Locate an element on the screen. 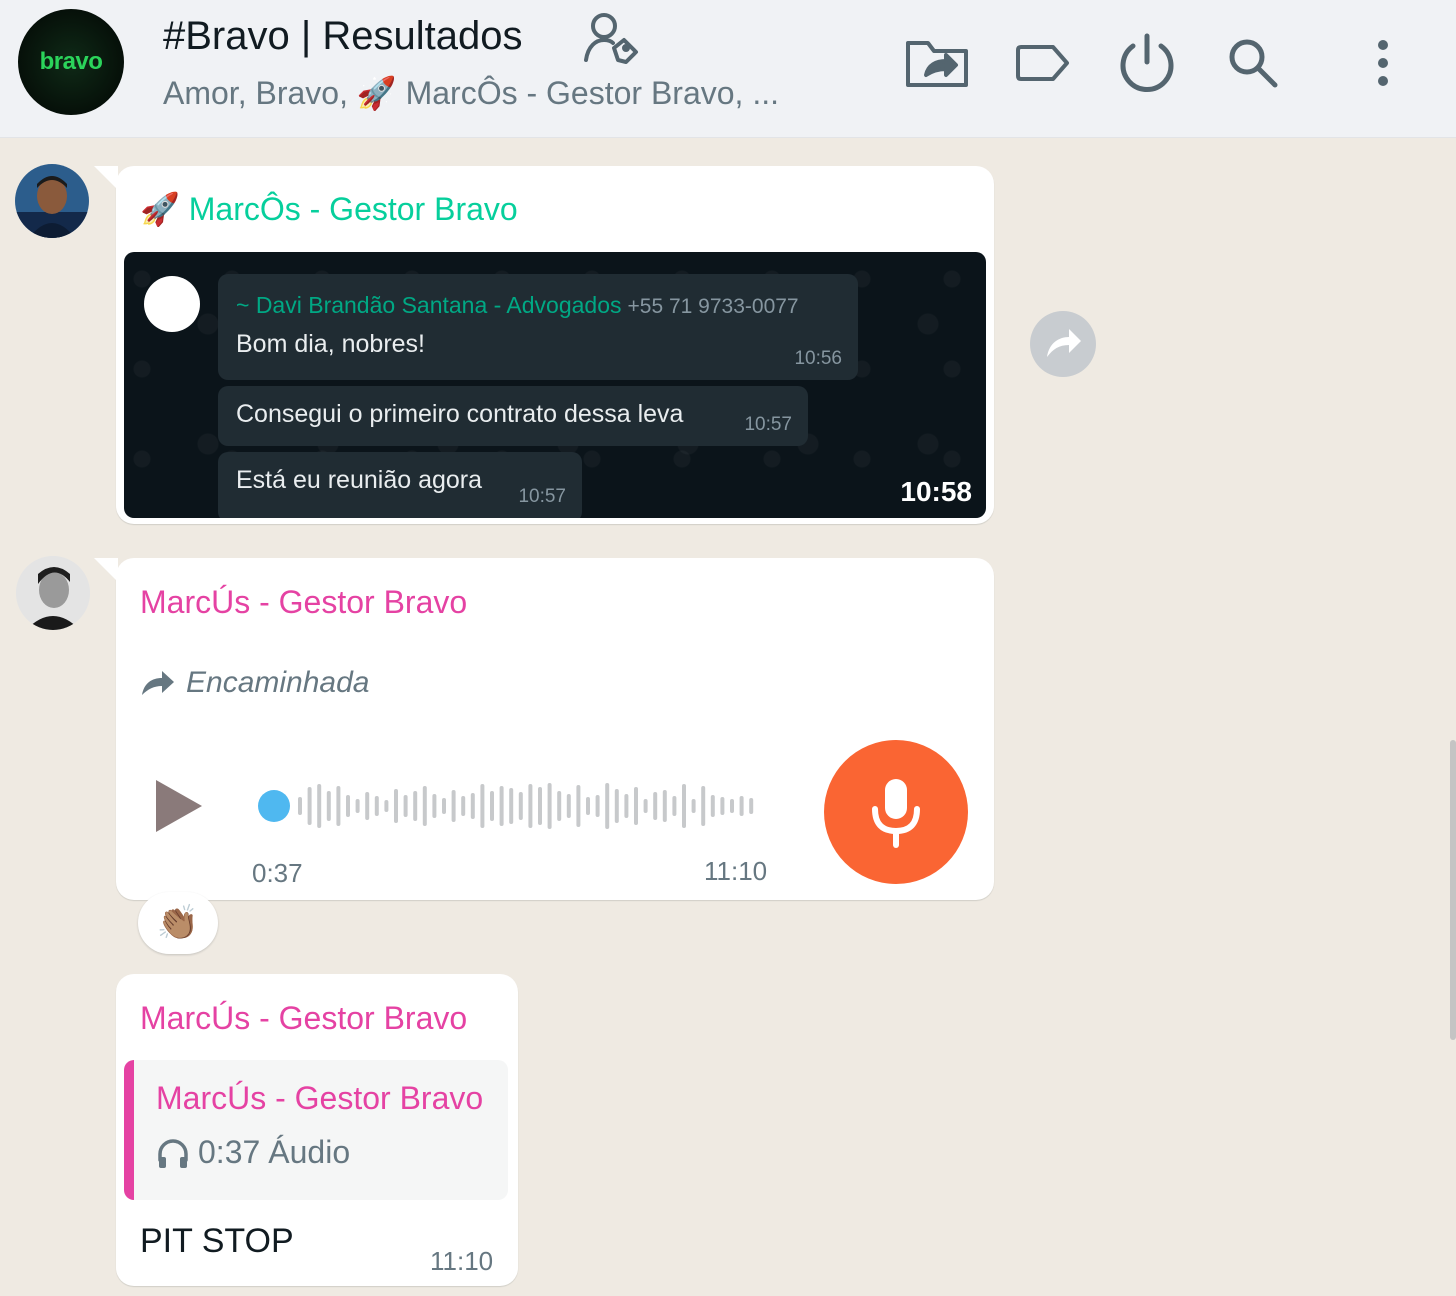 This screenshot has height=1296, width=1456. quoted-audio-duration: 0:37 is located at coordinates (229, 1152).